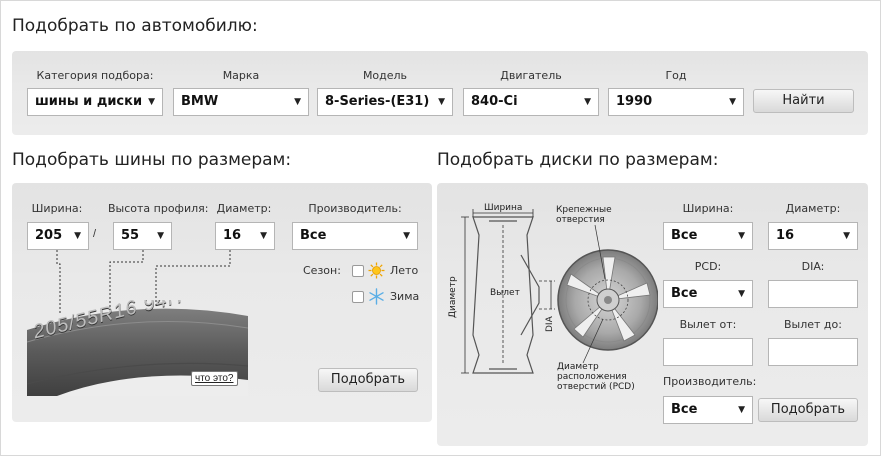 Image resolution: width=881 pixels, height=456 pixels. What do you see at coordinates (385, 102) in the screenshot?
I see `model-select: 8-Series-(E31) ▼` at bounding box center [385, 102].